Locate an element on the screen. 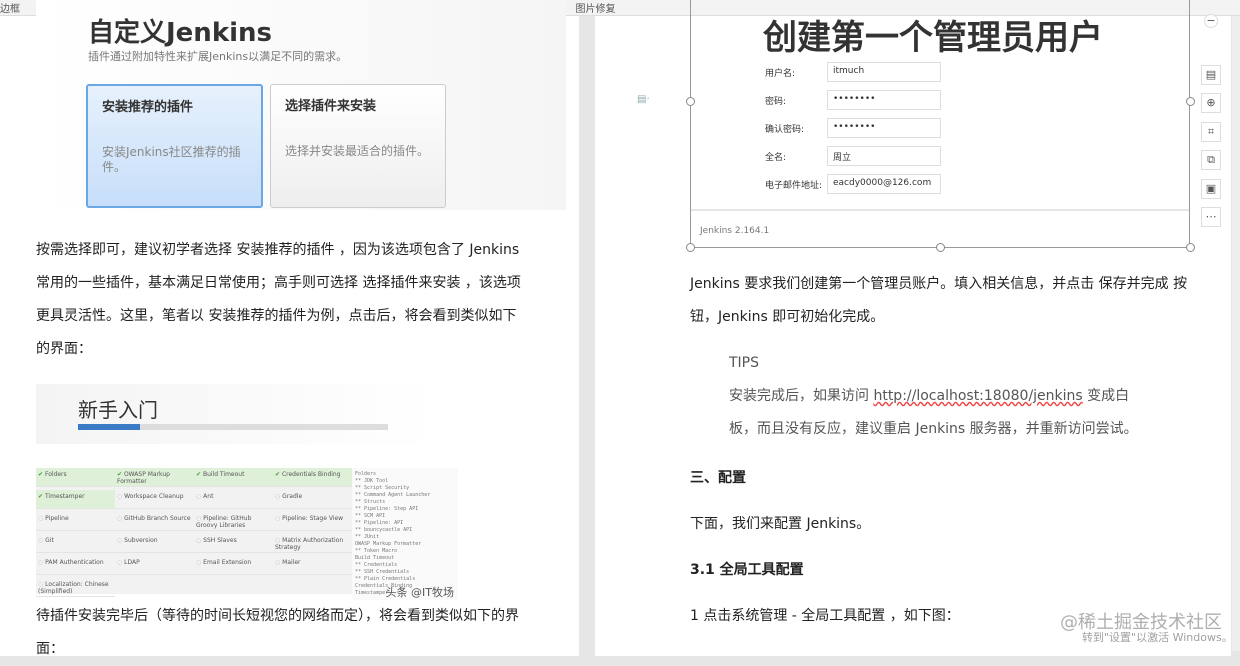  field-label: 用户名: is located at coordinates (780, 73).